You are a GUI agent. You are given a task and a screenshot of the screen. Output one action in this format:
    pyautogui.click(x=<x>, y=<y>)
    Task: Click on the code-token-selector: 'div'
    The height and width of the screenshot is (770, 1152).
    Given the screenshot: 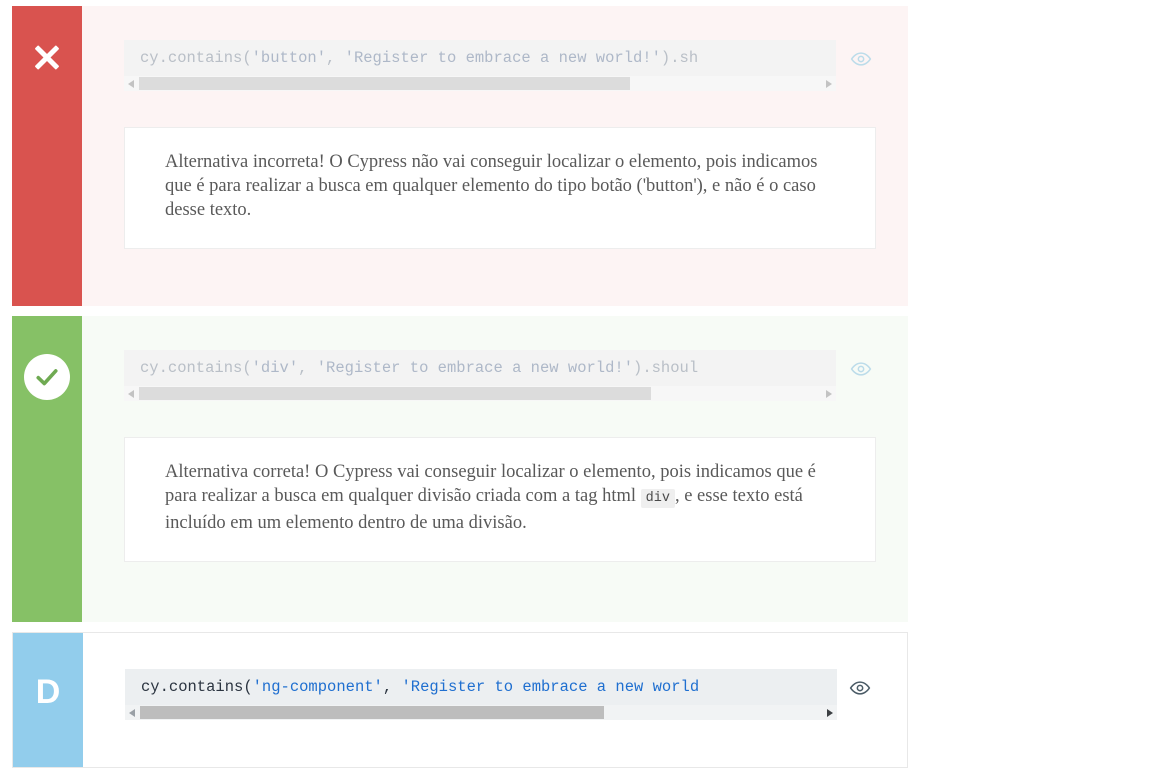 What is the action you would take?
    pyautogui.click(x=275, y=368)
    